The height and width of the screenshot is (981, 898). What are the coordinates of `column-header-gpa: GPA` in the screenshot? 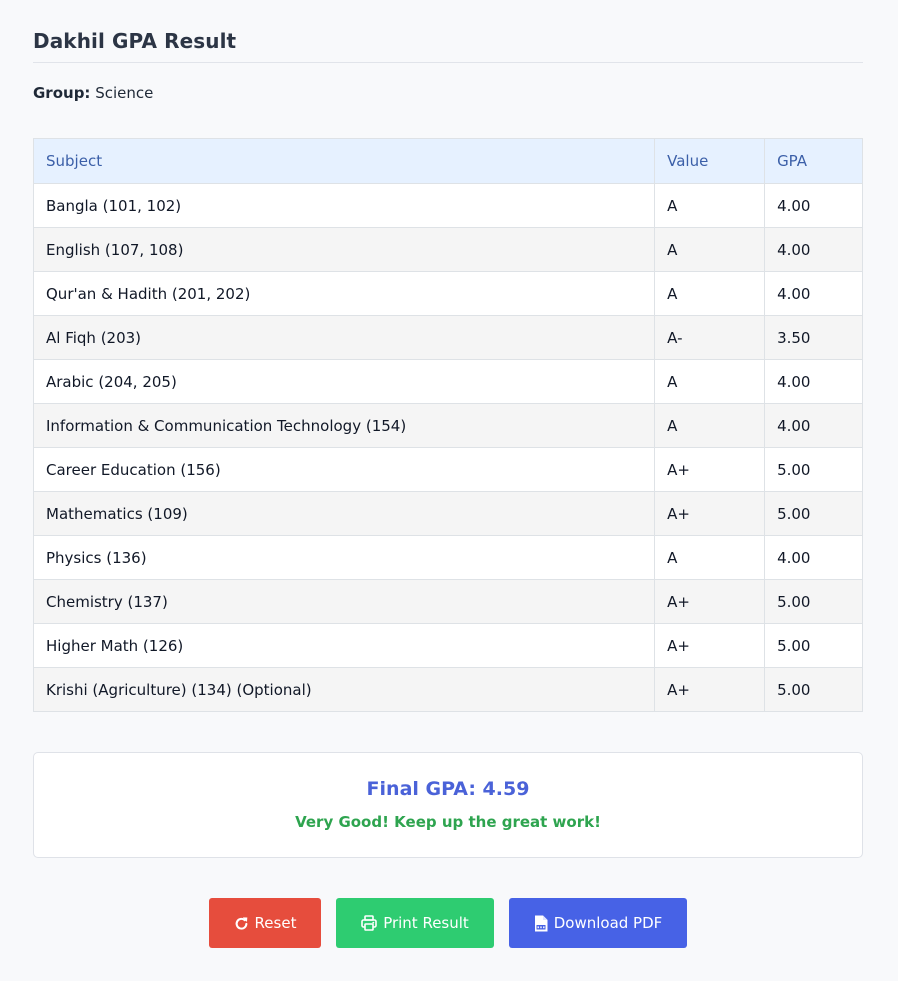 It's located at (813, 161).